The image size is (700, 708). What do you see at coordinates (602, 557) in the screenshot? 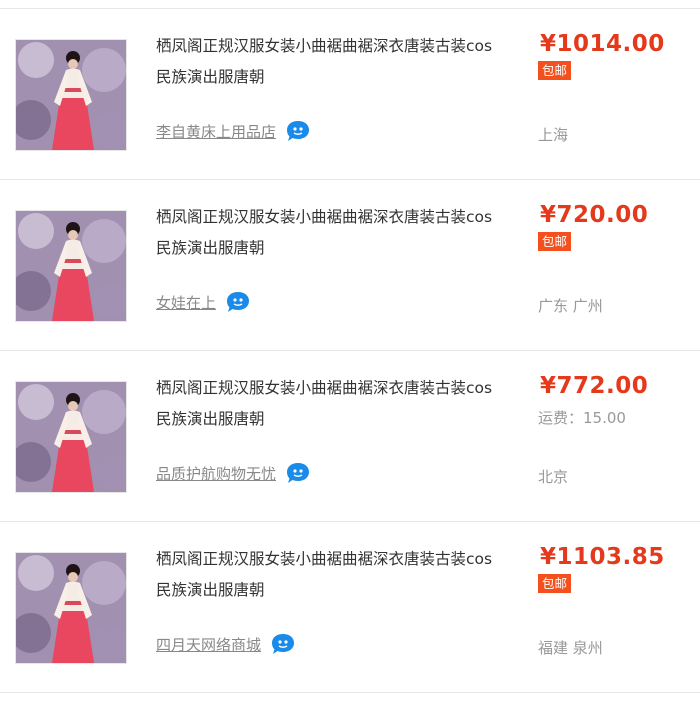
I see `price: ¥1103.85` at bounding box center [602, 557].